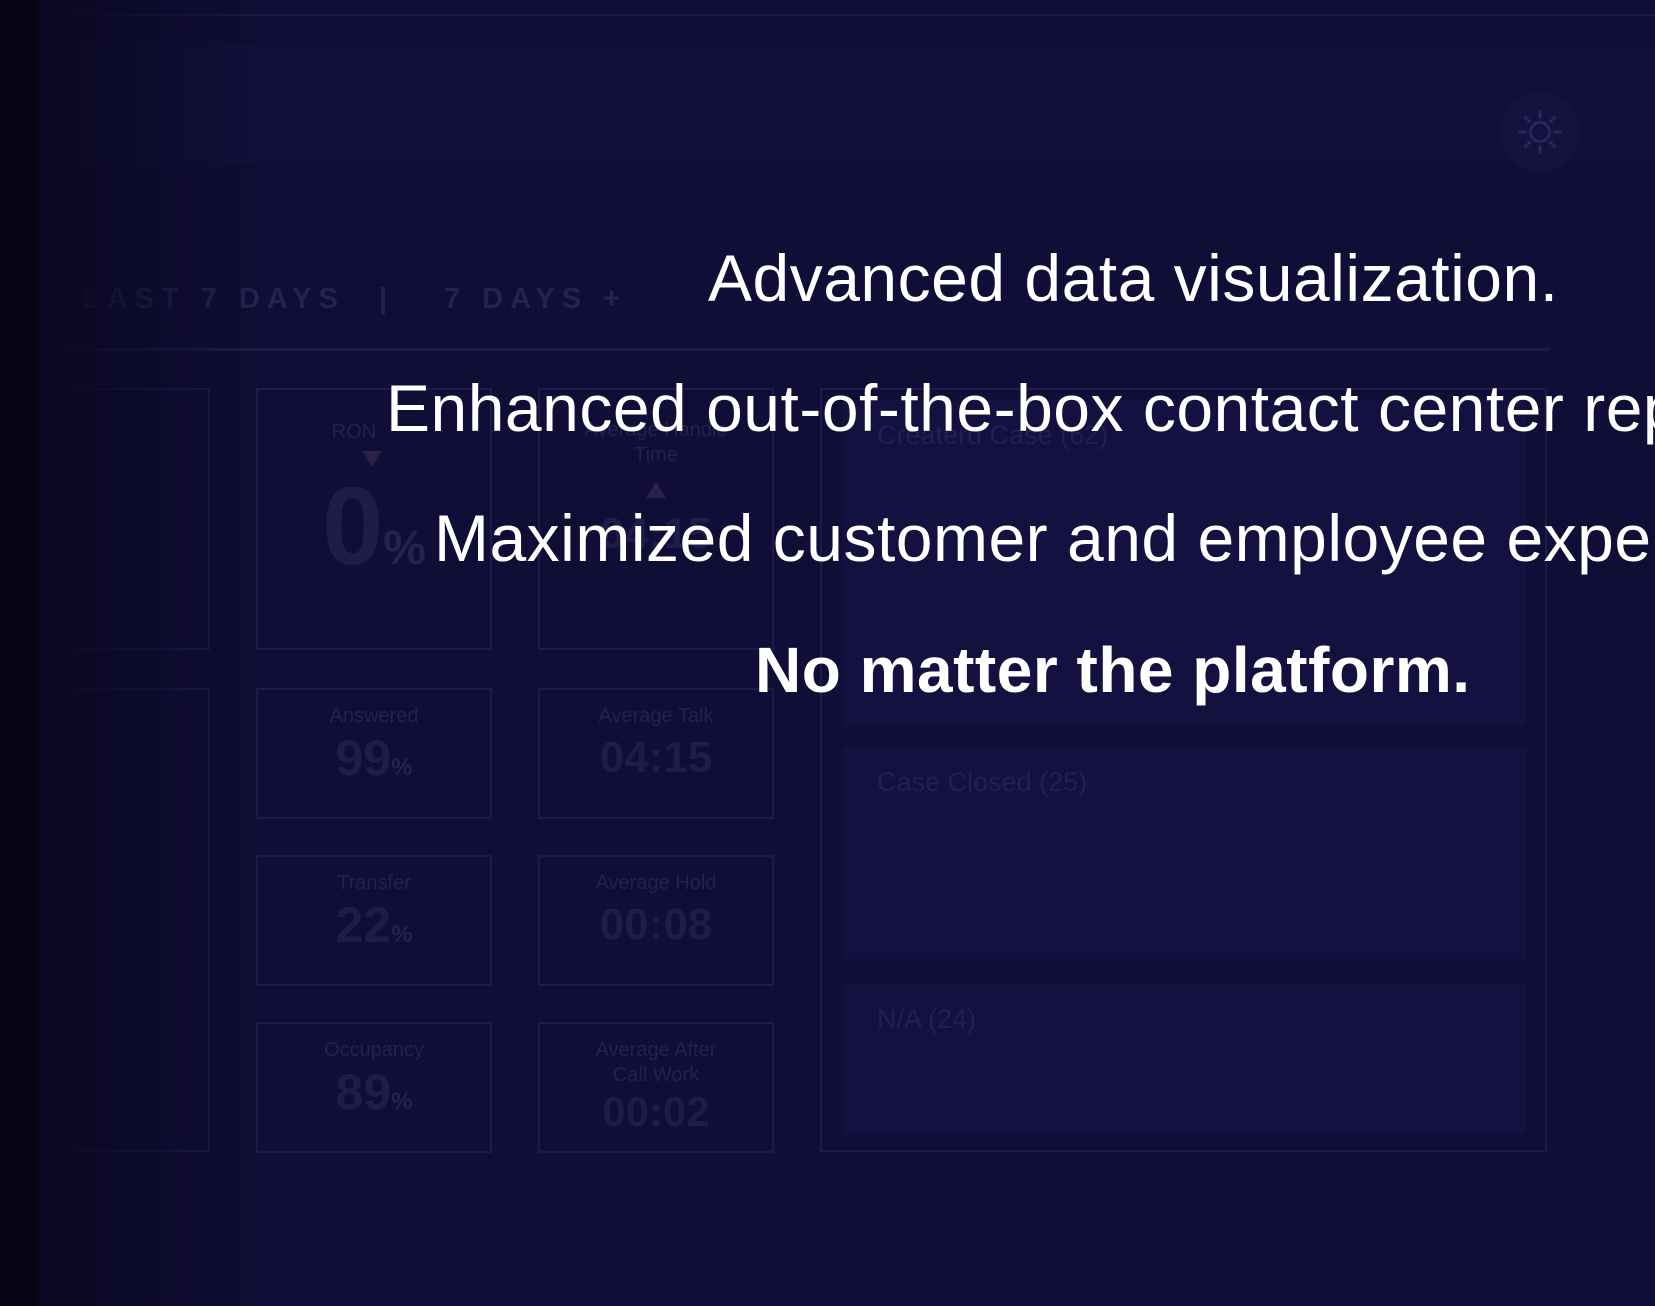 This screenshot has width=1655, height=1306. Describe the element at coordinates (656, 442) in the screenshot. I see `aht-label: Average Handle Time` at that location.